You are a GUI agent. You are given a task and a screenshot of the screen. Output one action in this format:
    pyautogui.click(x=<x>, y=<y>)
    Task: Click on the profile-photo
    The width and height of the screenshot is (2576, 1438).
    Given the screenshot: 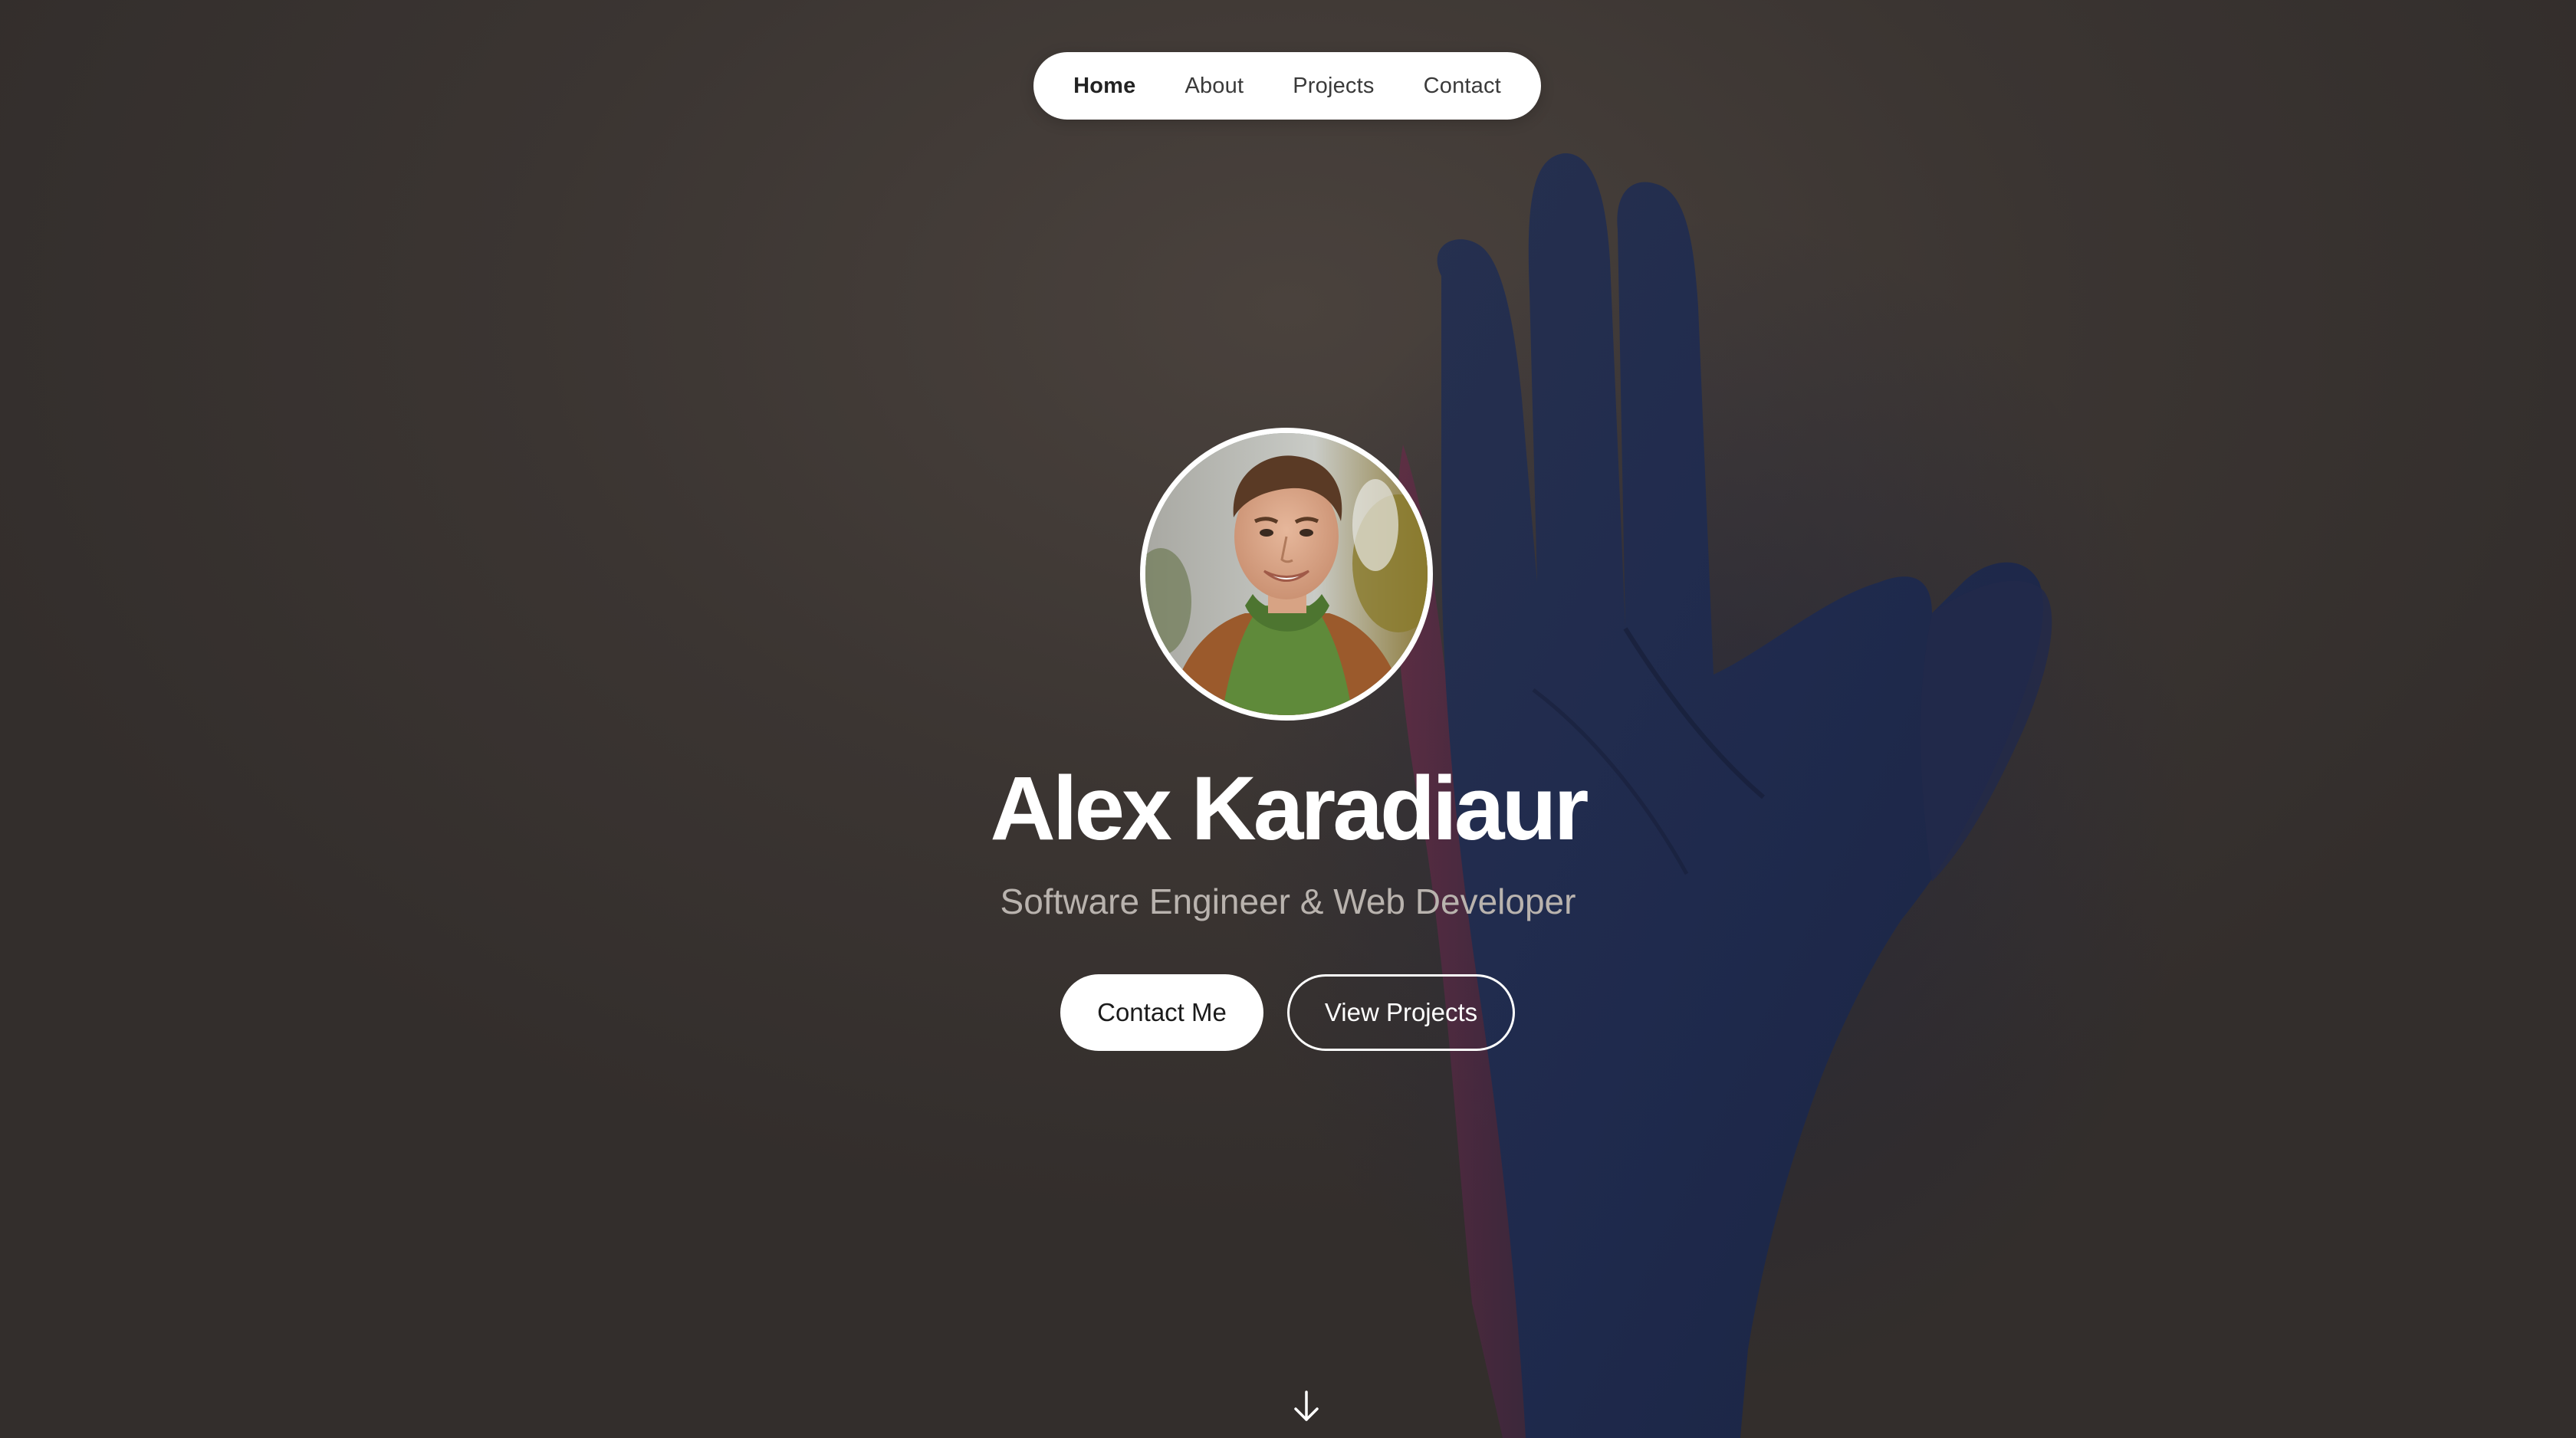 What is the action you would take?
    pyautogui.click(x=1286, y=574)
    